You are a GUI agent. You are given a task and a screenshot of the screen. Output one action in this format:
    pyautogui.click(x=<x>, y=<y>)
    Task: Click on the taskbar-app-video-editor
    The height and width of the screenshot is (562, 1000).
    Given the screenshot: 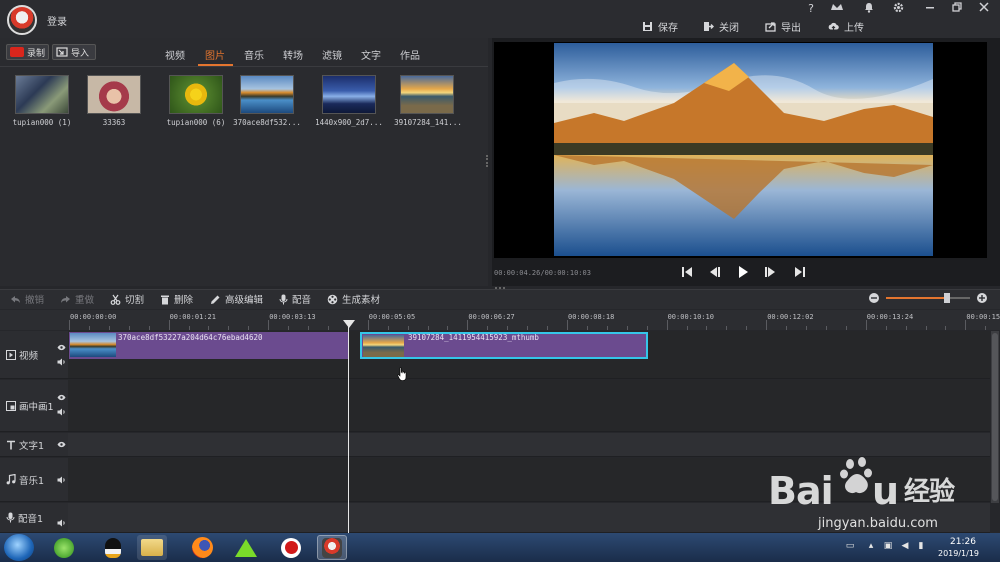 What is the action you would take?
    pyautogui.click(x=332, y=547)
    